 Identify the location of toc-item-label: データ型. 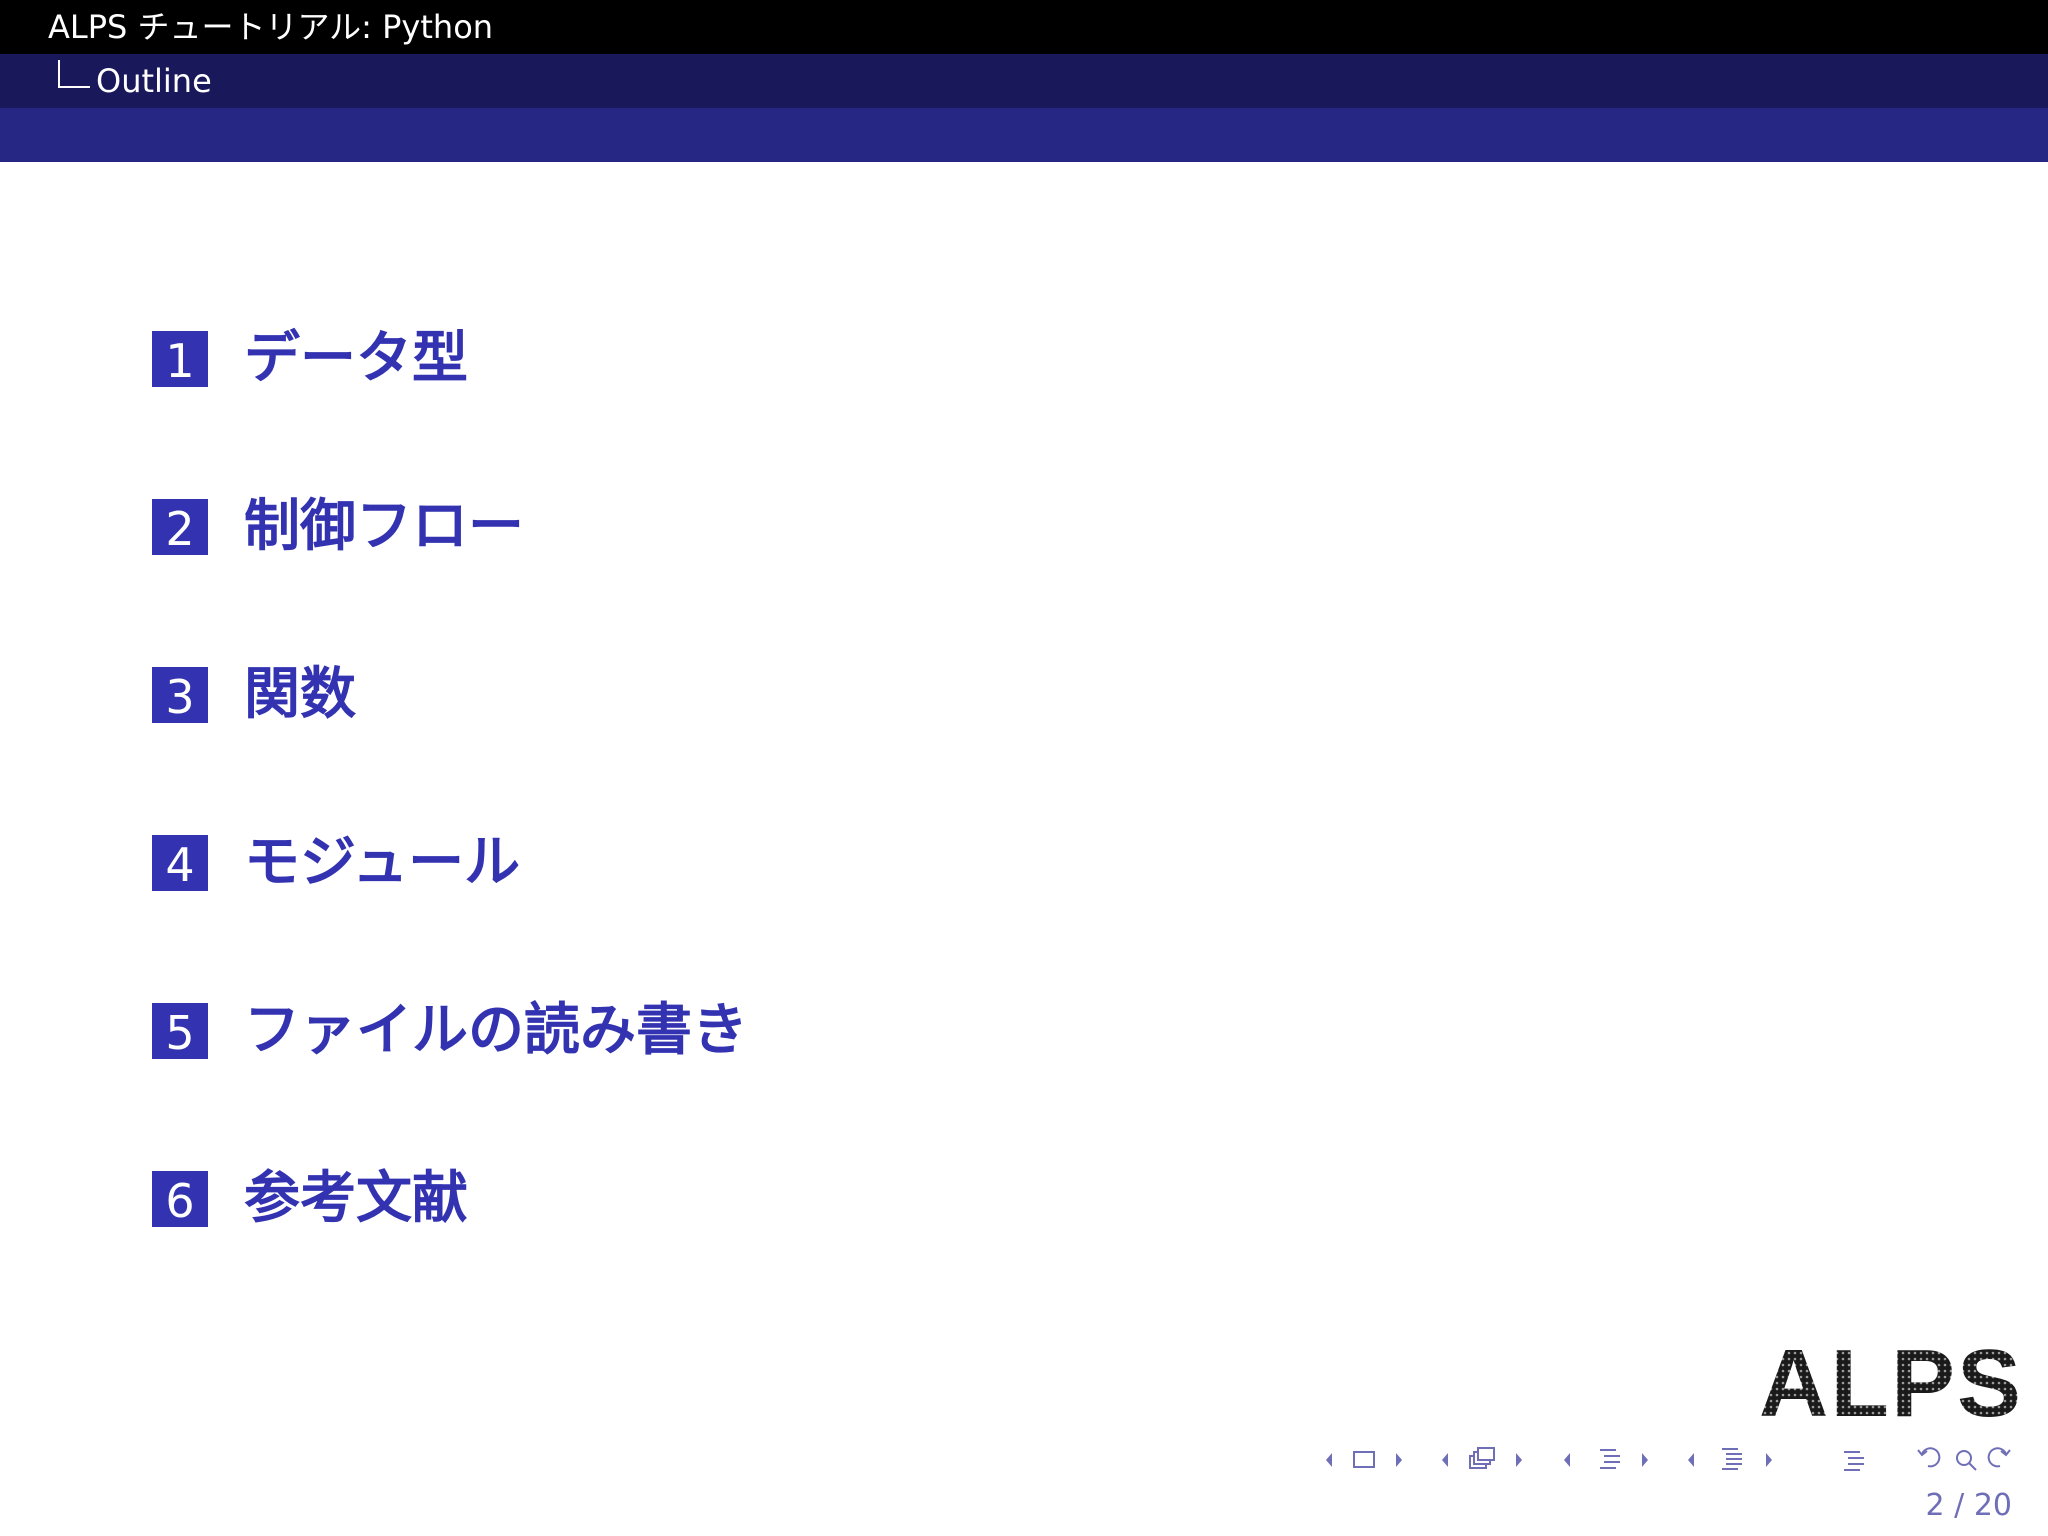
(356, 359).